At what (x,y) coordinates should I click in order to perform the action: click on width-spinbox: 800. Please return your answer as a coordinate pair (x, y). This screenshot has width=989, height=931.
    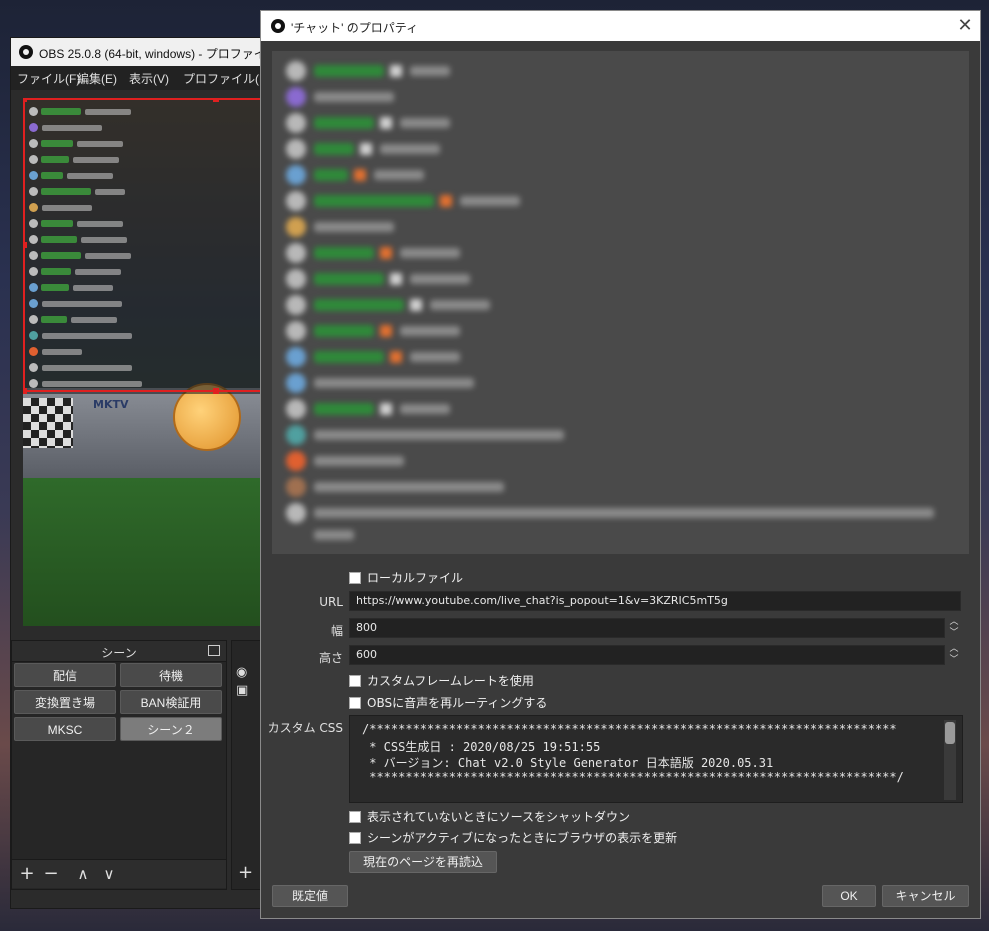
    Looking at the image, I should click on (647, 628).